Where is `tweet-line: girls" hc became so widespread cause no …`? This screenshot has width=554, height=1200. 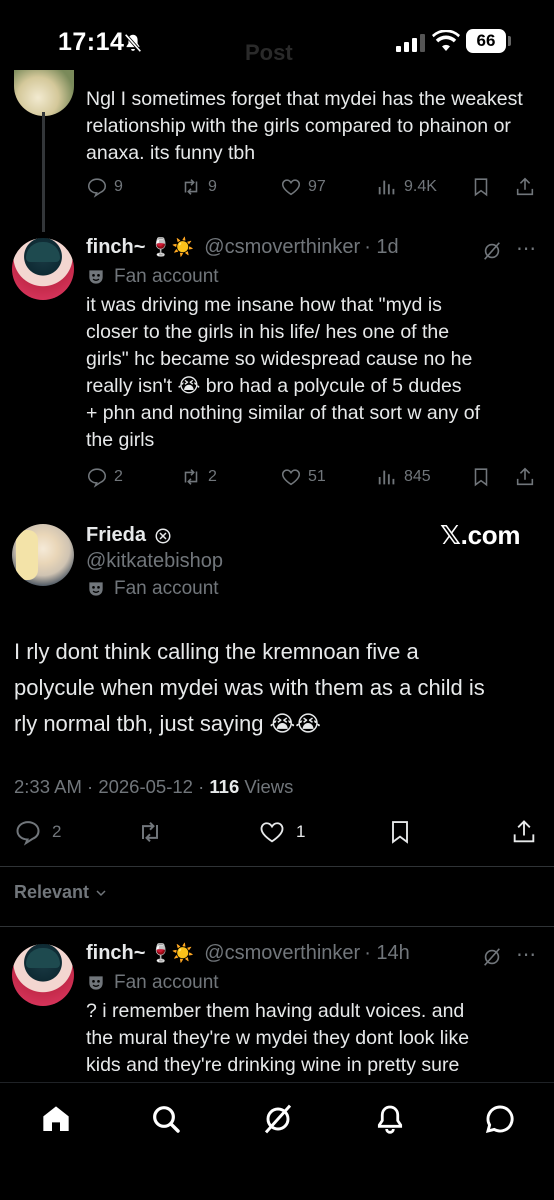 tweet-line: girls" hc became so widespread cause no … is located at coordinates (279, 359).